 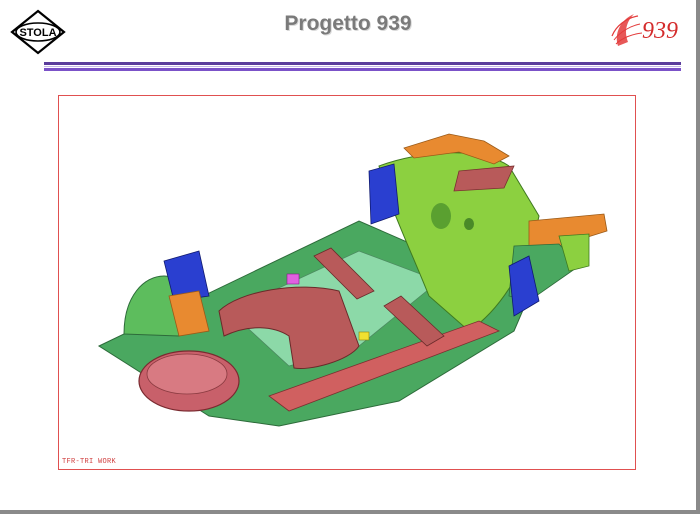 I want to click on spare-wheel-well-inner, so click(x=187, y=374).